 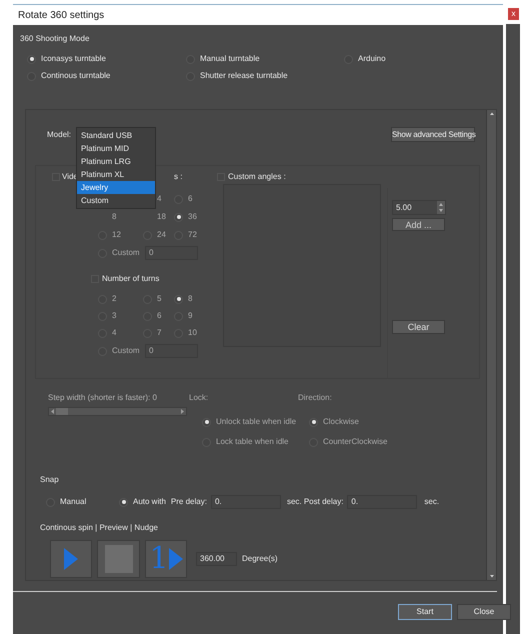 What do you see at coordinates (149, 502) in the screenshot?
I see `radio-label: Auto with` at bounding box center [149, 502].